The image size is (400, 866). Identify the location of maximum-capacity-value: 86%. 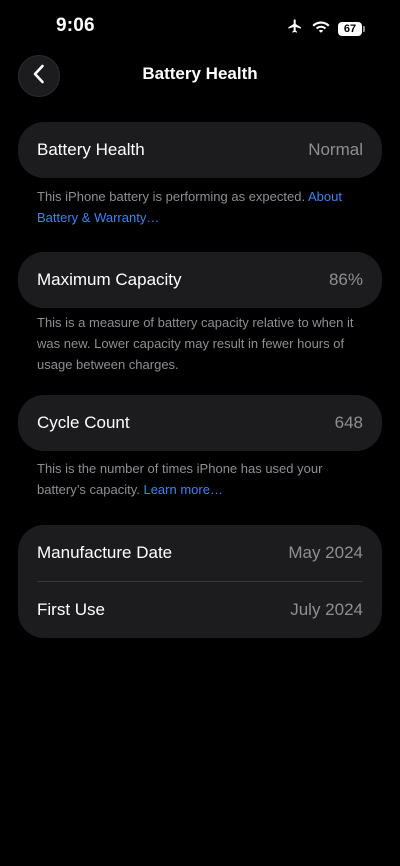
(345, 279).